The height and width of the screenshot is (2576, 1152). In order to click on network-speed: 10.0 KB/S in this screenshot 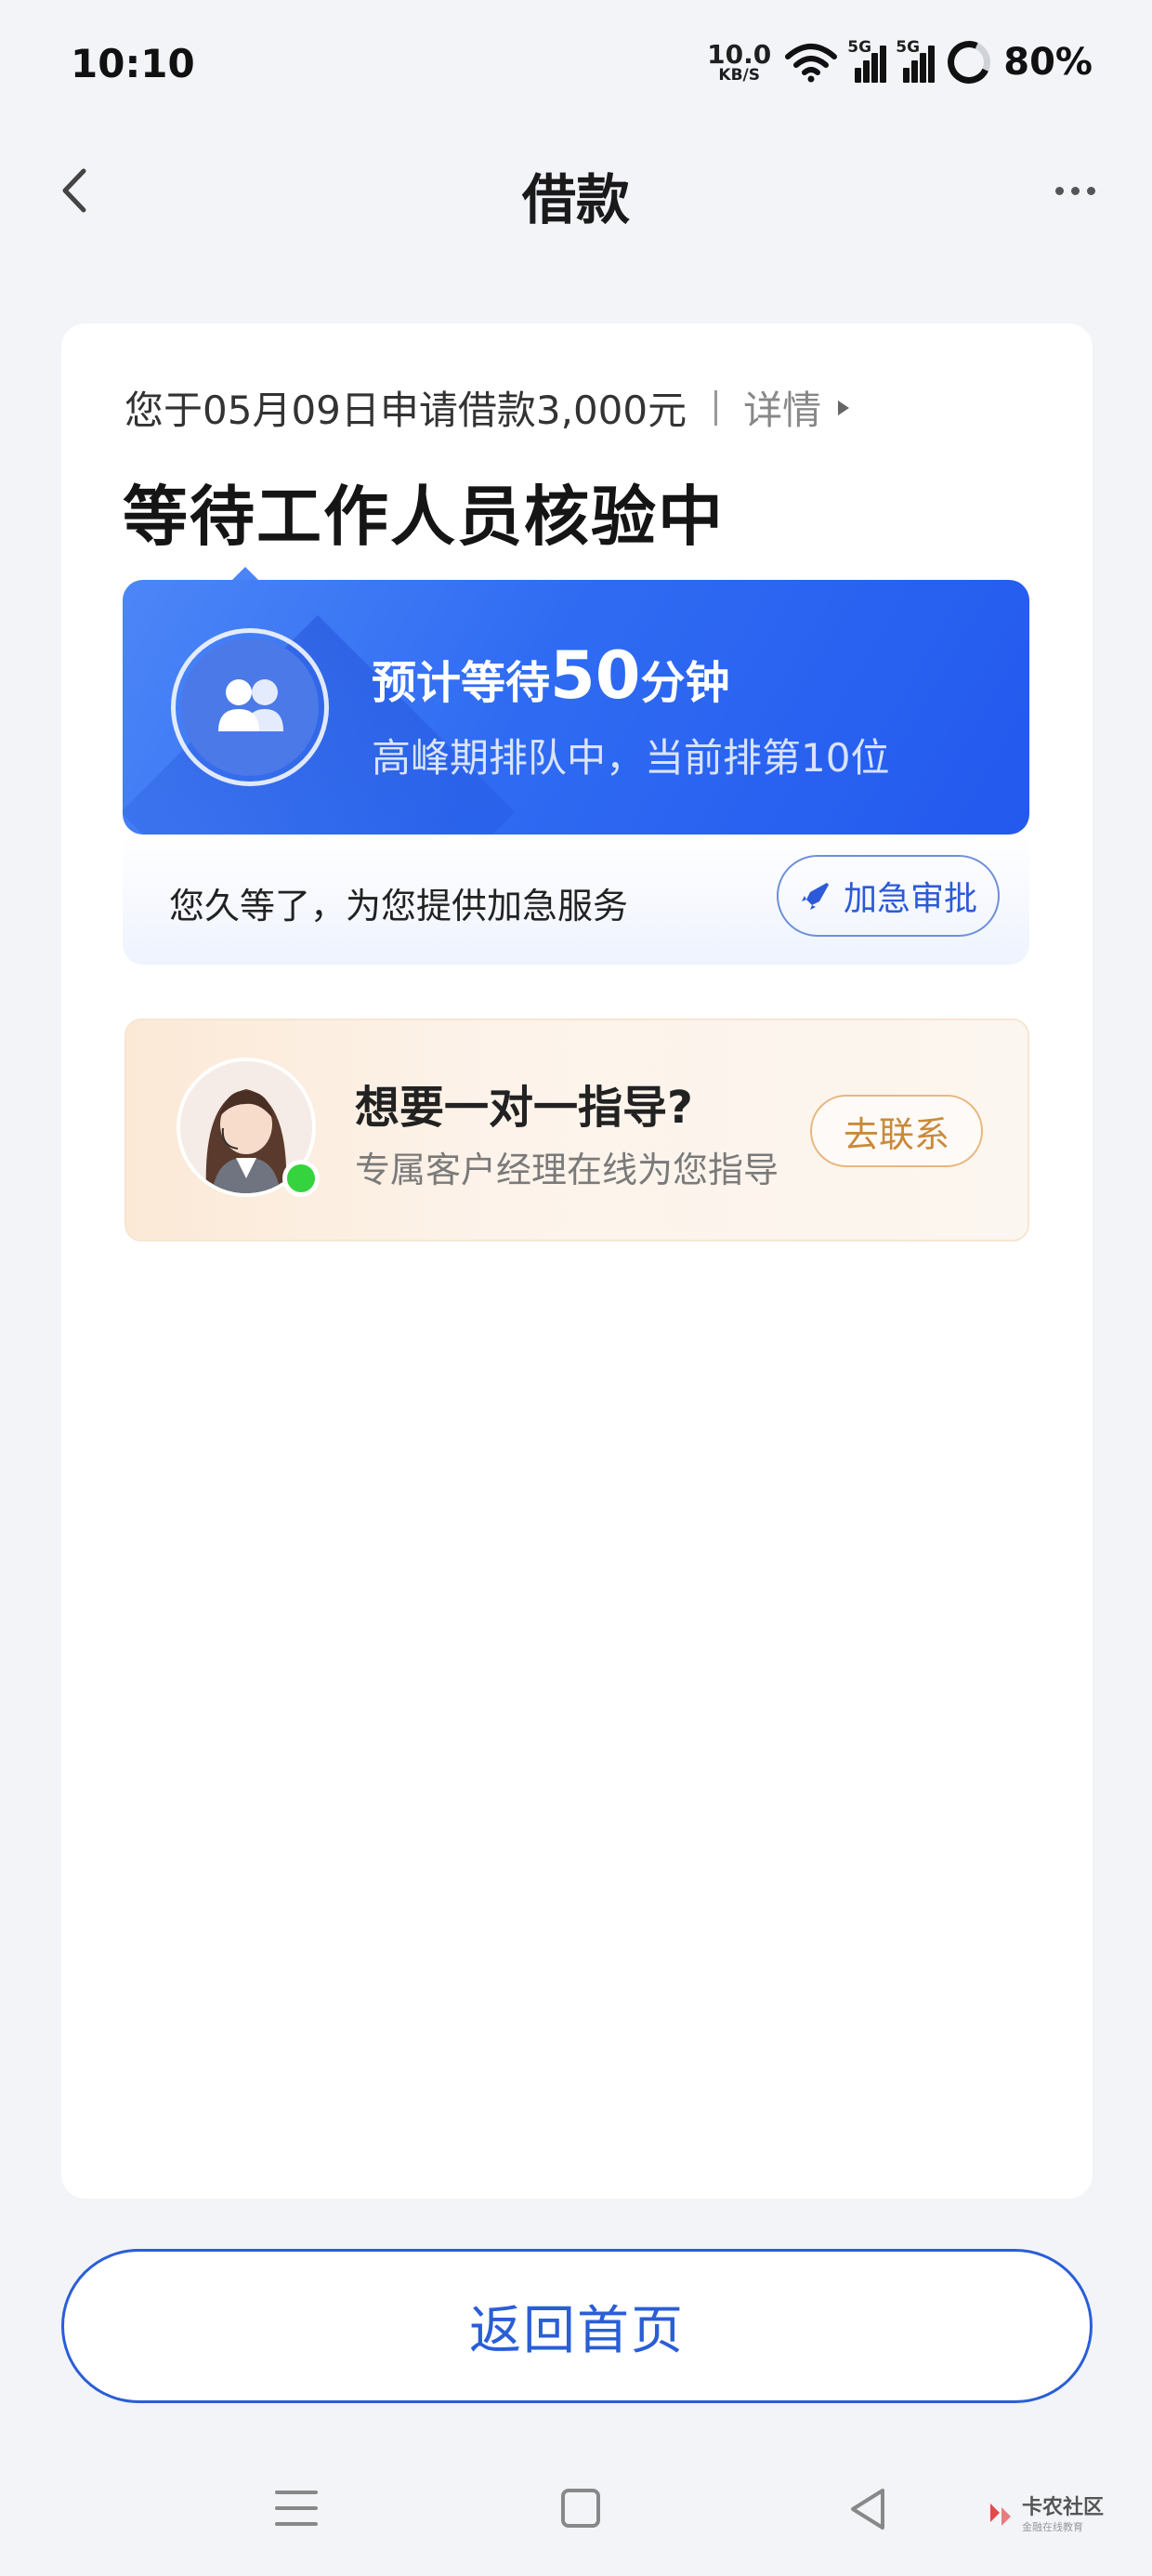, I will do `click(739, 61)`.